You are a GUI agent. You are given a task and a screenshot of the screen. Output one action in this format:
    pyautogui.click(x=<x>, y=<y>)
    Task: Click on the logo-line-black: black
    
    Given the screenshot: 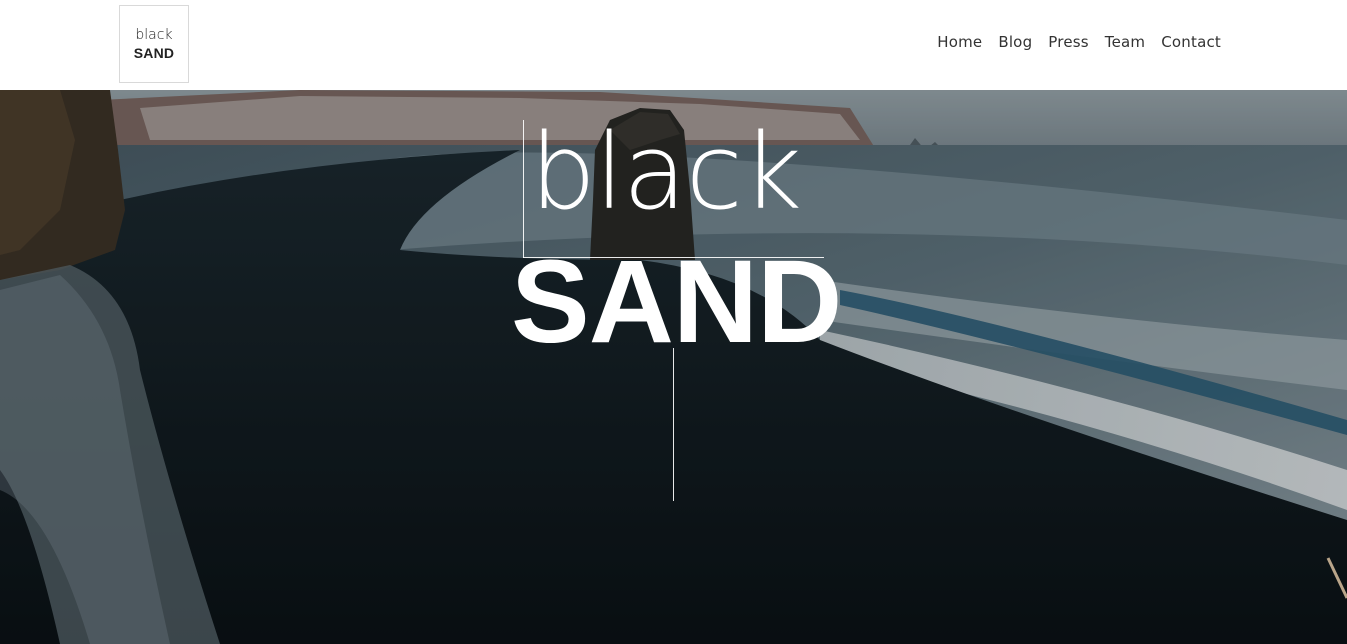 What is the action you would take?
    pyautogui.click(x=154, y=35)
    